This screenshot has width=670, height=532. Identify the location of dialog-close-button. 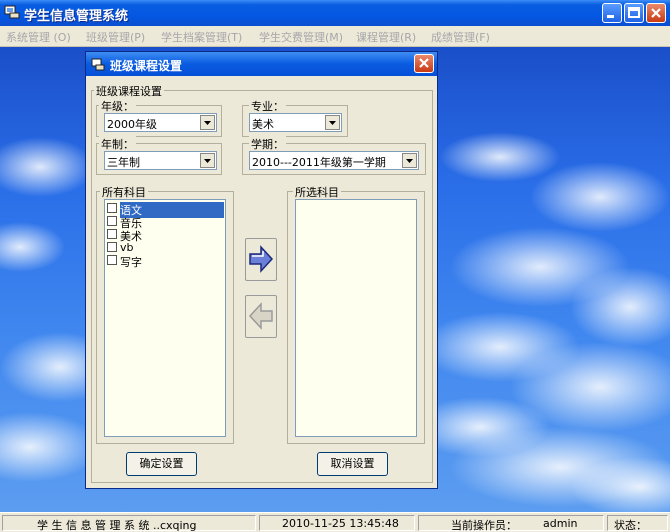
(424, 63).